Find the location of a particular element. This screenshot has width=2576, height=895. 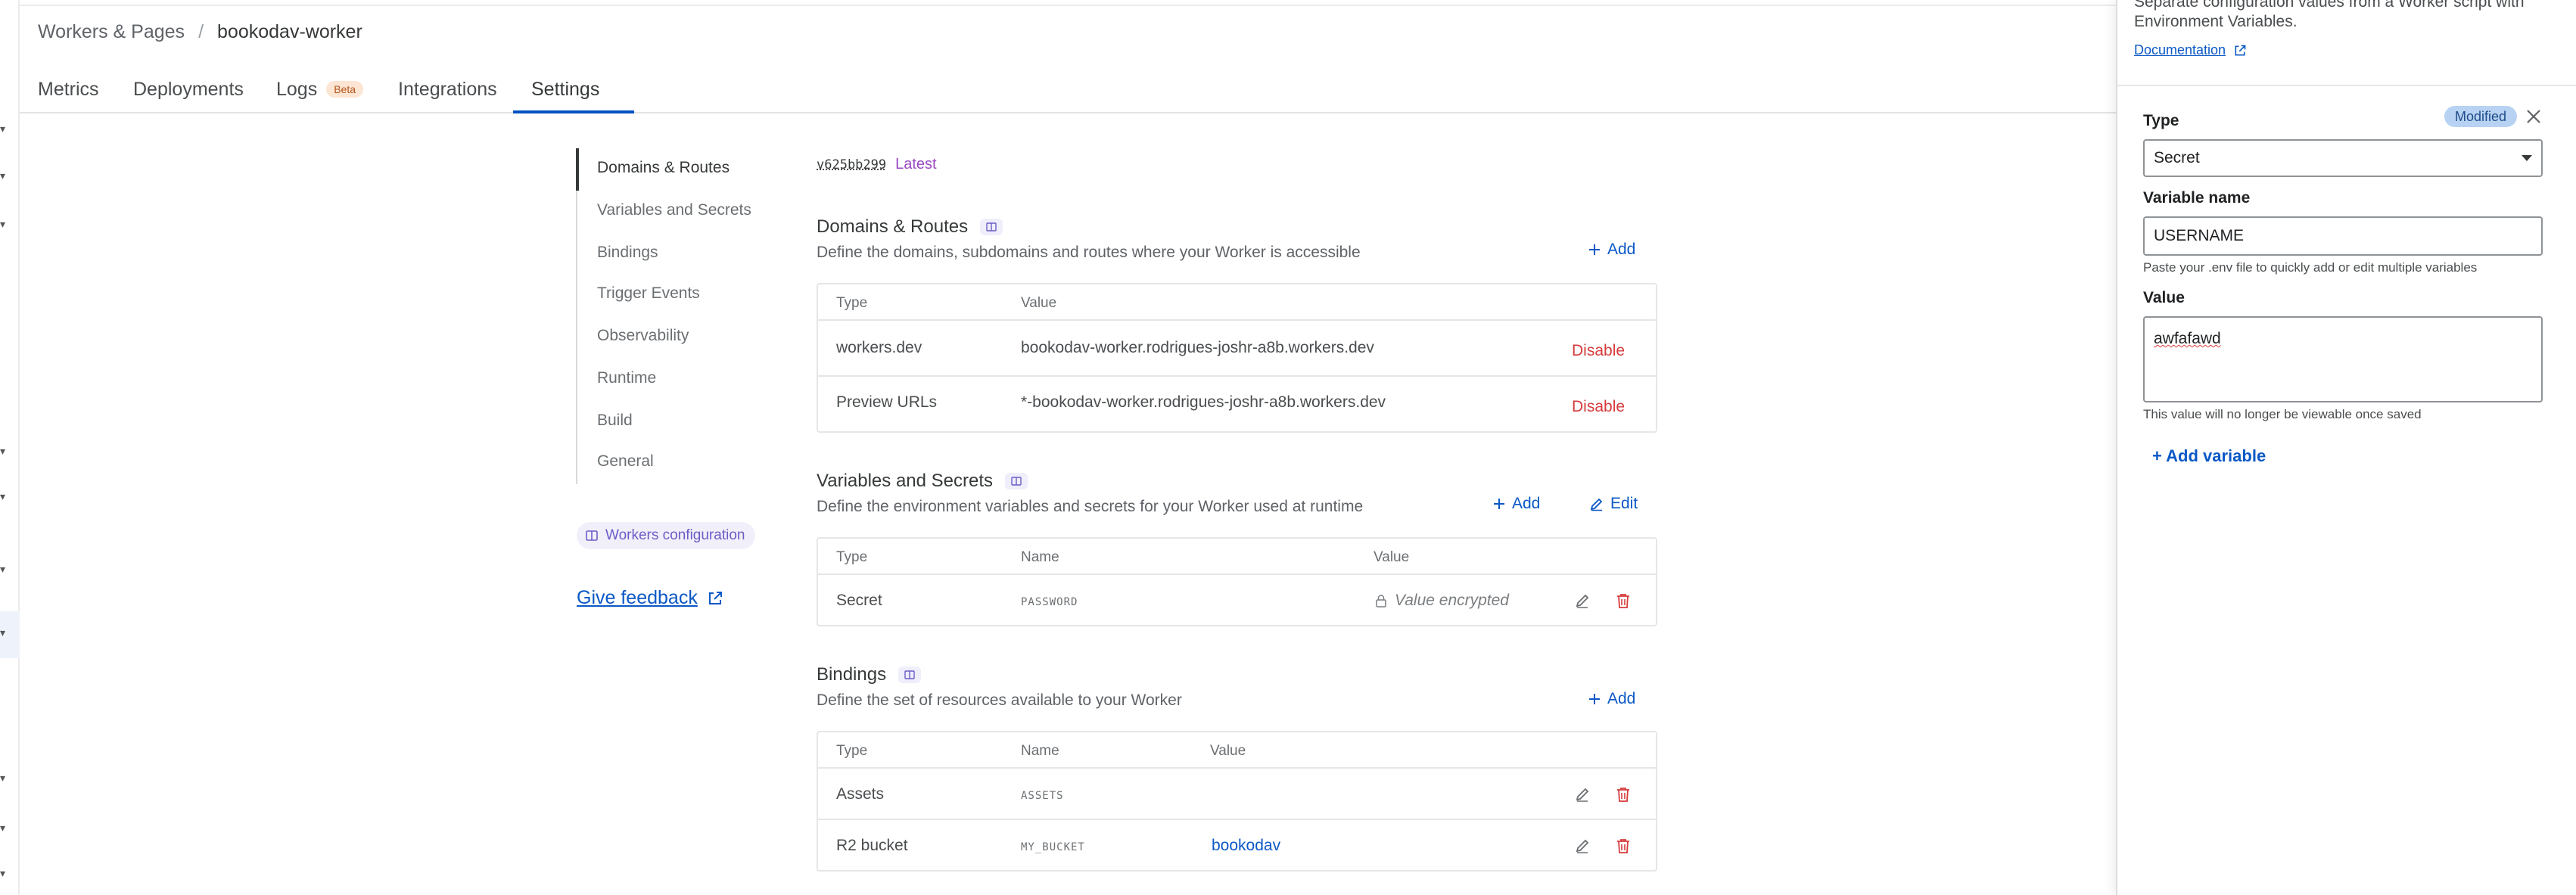

value-textarea: awfafawd is located at coordinates (2343, 359).